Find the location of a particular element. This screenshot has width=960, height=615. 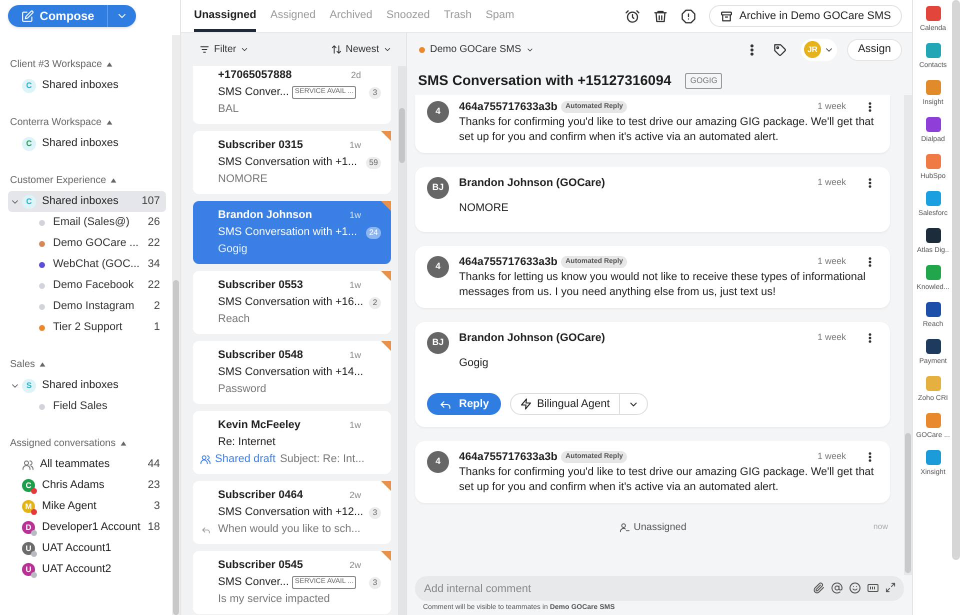

preview: NOMORE is located at coordinates (243, 180).